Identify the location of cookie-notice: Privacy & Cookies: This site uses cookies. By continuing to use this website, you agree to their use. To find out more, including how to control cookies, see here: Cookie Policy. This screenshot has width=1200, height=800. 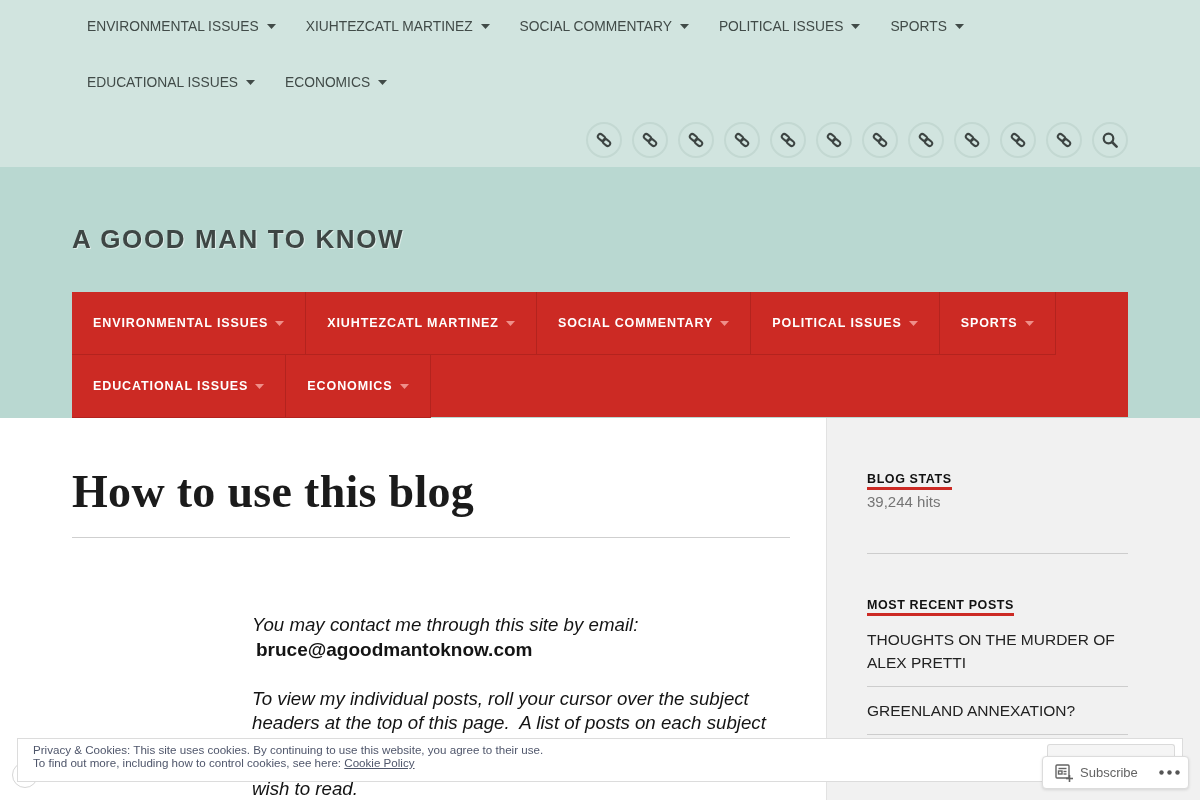
(288, 756).